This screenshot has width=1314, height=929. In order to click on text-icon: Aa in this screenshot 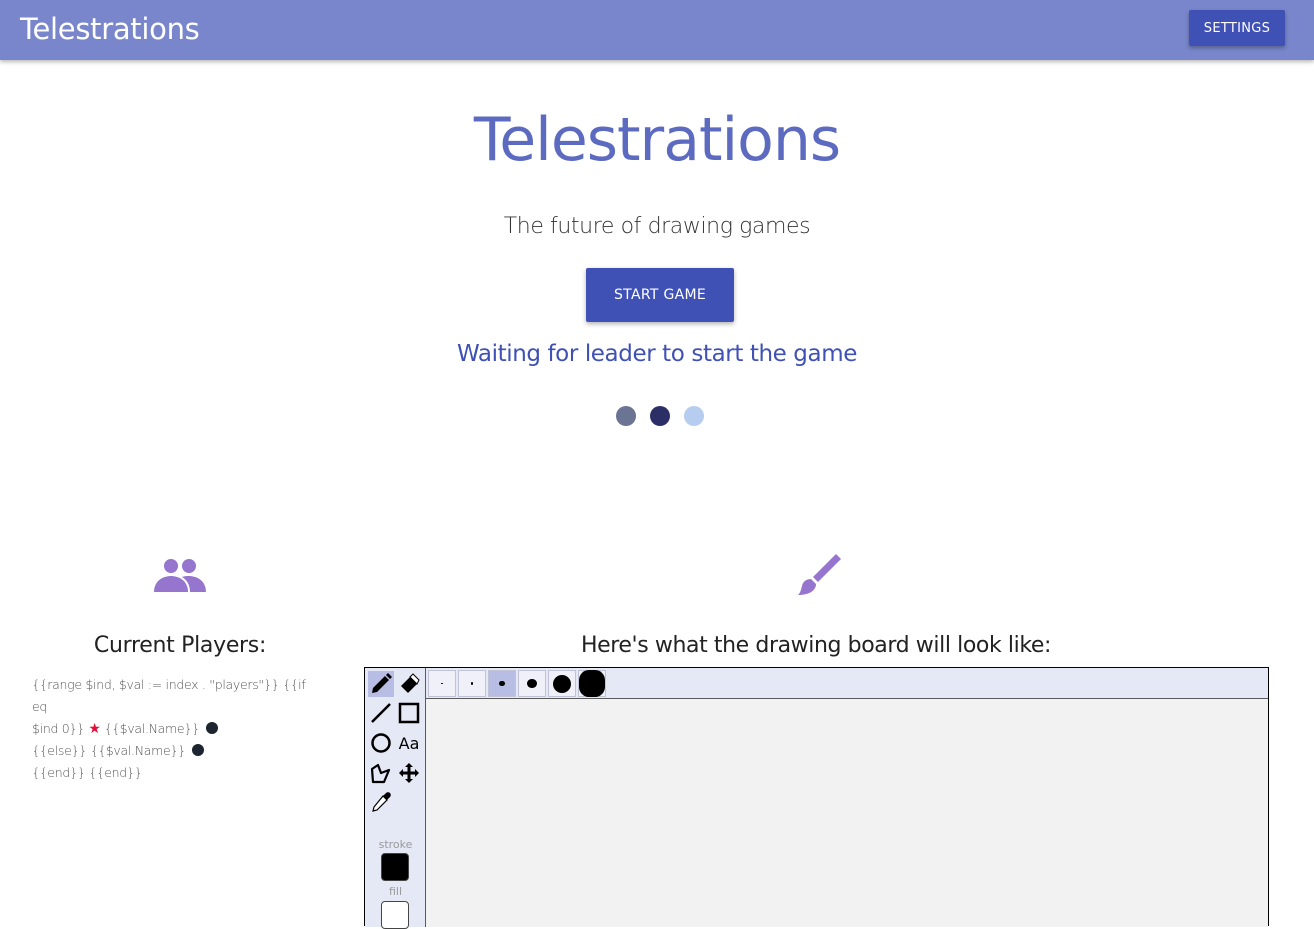, I will do `click(409, 743)`.